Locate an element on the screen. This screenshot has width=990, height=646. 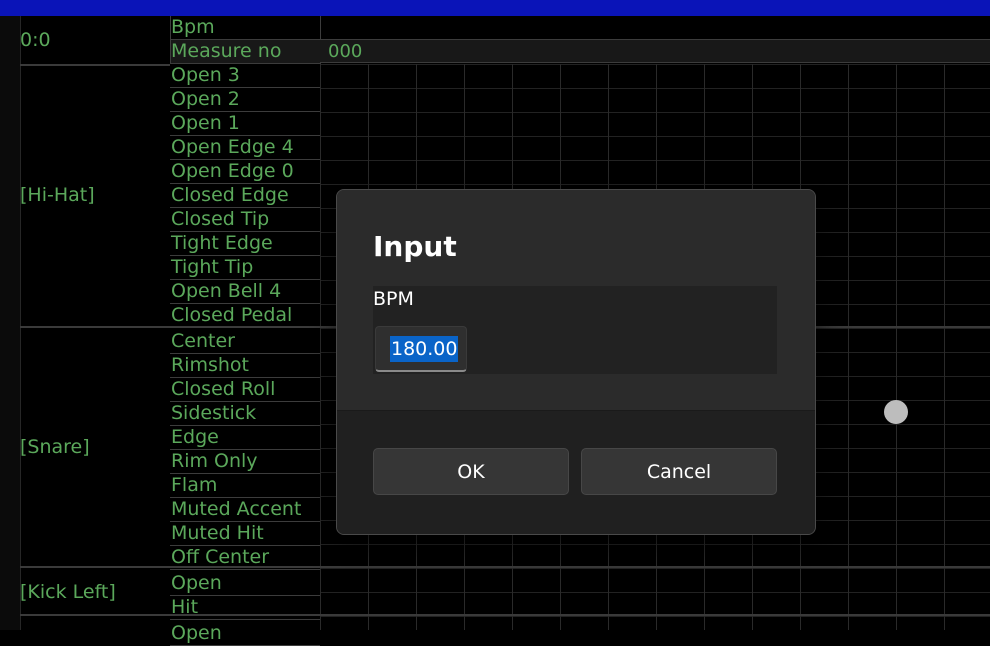
time-value: 0:0 is located at coordinates (35, 40).